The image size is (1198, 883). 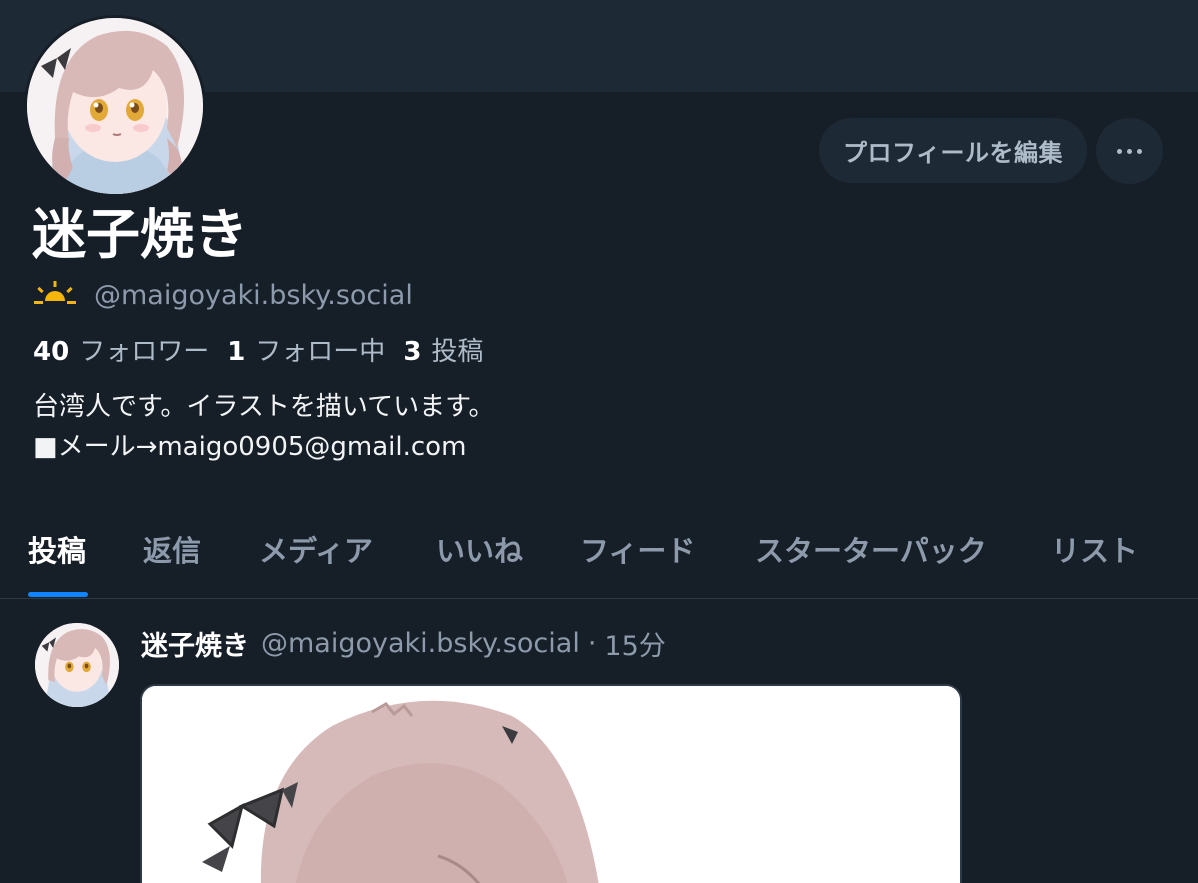 What do you see at coordinates (320, 351) in the screenshot?
I see `following-label: フォロー中` at bounding box center [320, 351].